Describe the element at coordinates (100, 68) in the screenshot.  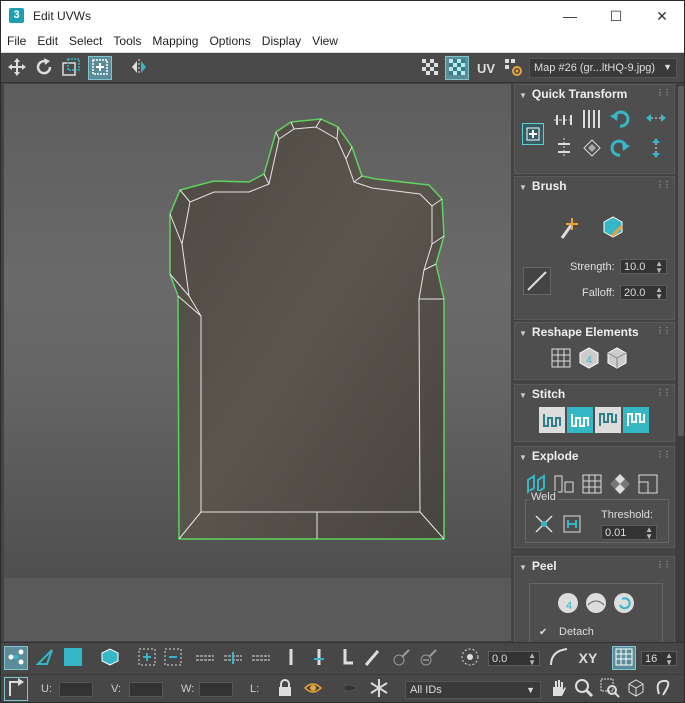
I see `freeform-tool-button` at that location.